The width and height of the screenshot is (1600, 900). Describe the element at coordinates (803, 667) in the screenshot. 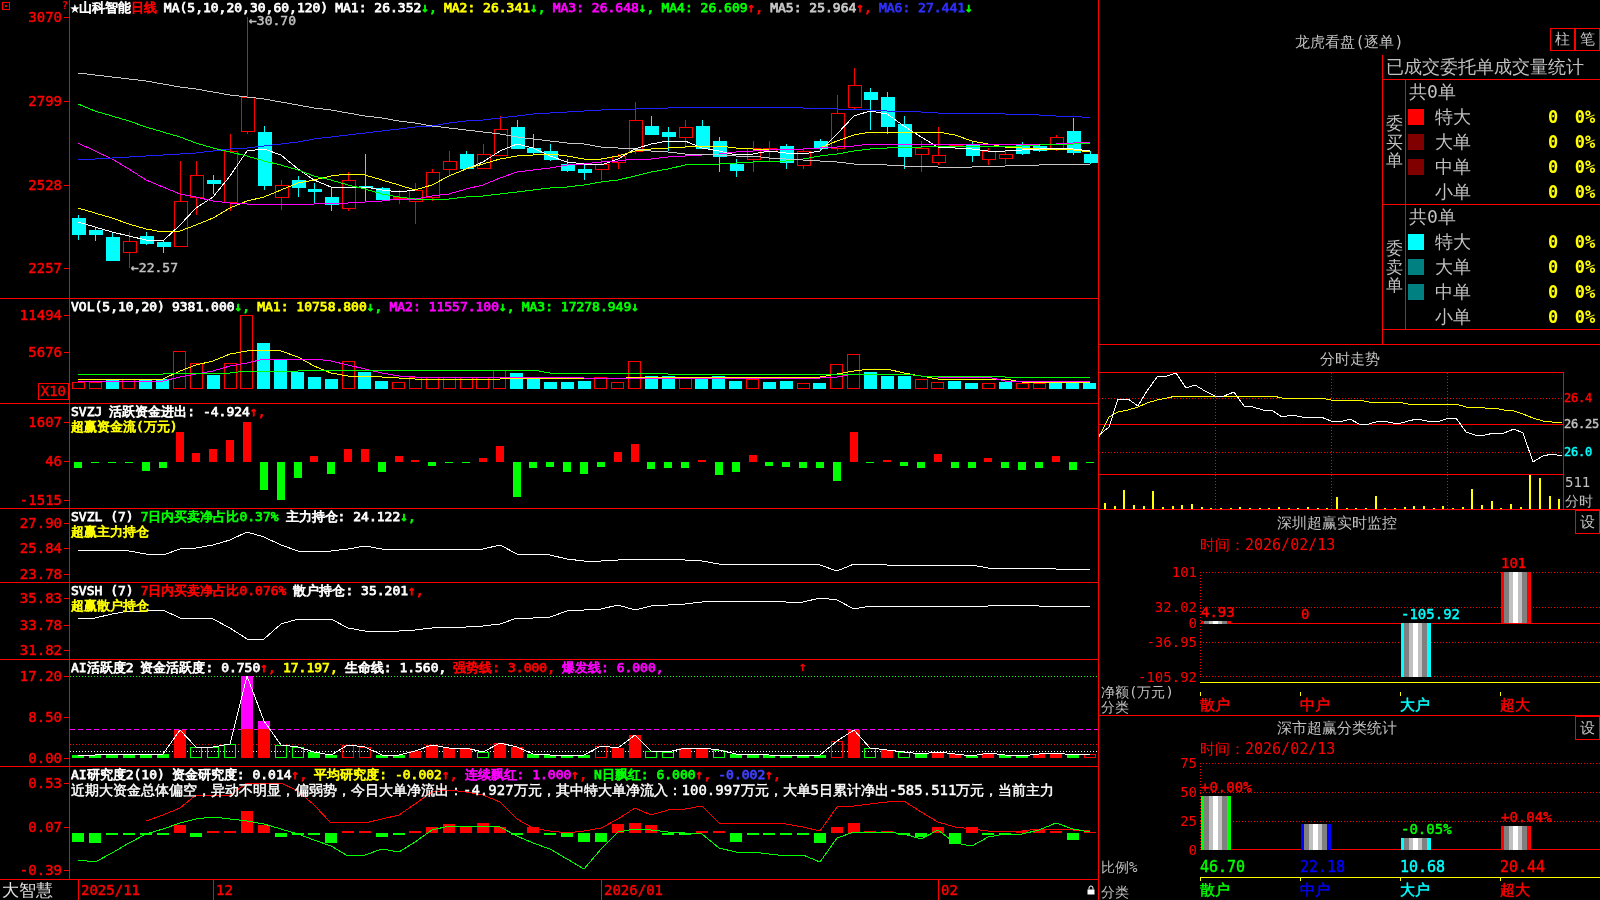

I see `chart-annotation: ↑` at that location.